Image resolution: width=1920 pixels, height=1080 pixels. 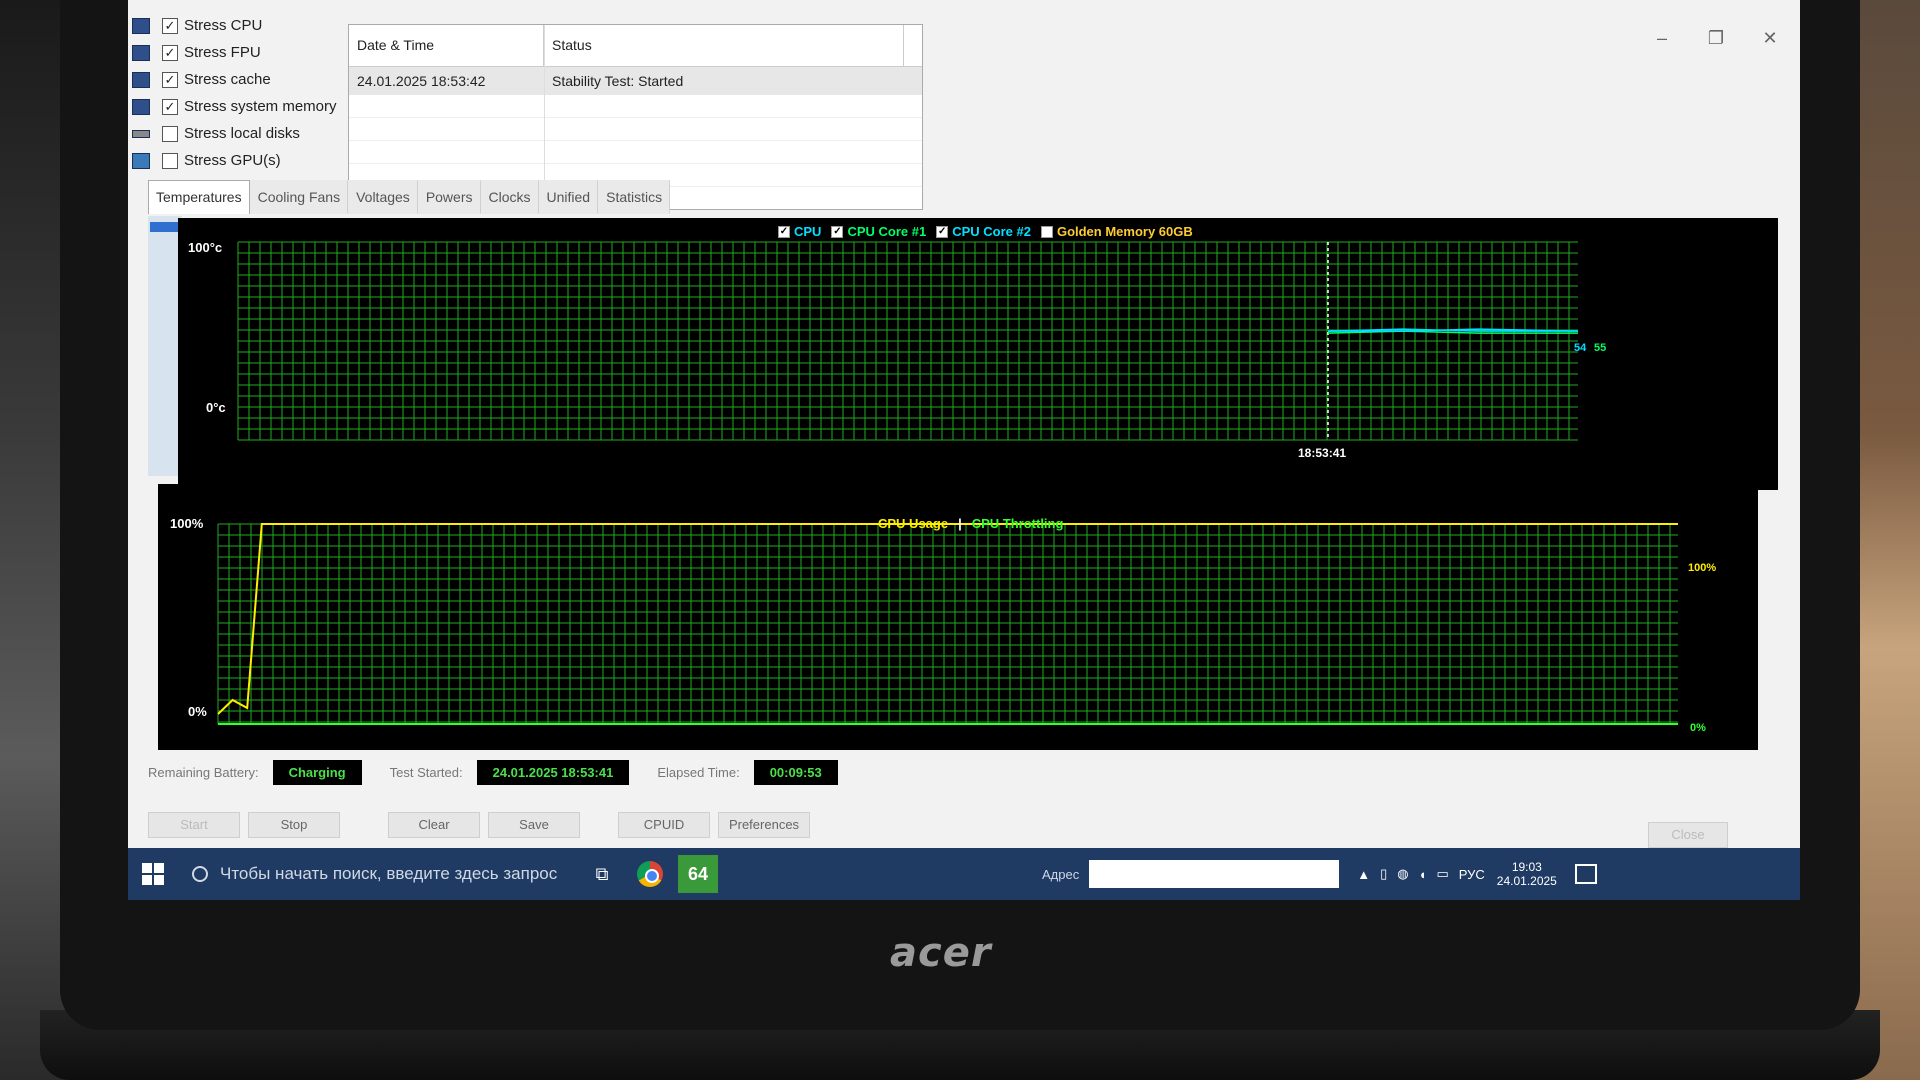 I want to click on chrome-icon, so click(x=650, y=874).